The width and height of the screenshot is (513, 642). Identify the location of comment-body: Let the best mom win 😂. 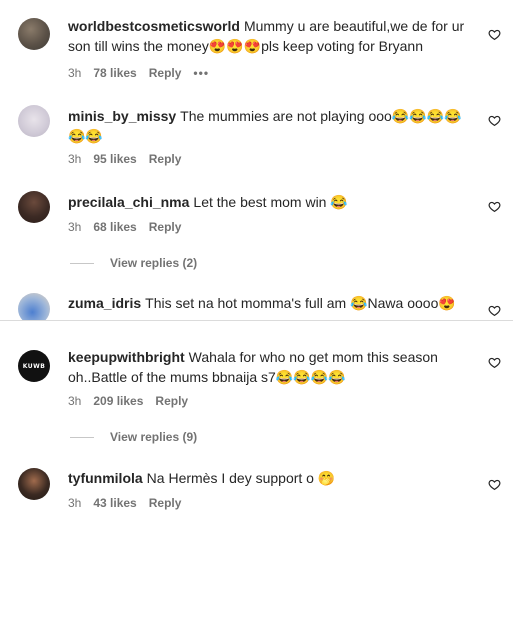
(270, 202).